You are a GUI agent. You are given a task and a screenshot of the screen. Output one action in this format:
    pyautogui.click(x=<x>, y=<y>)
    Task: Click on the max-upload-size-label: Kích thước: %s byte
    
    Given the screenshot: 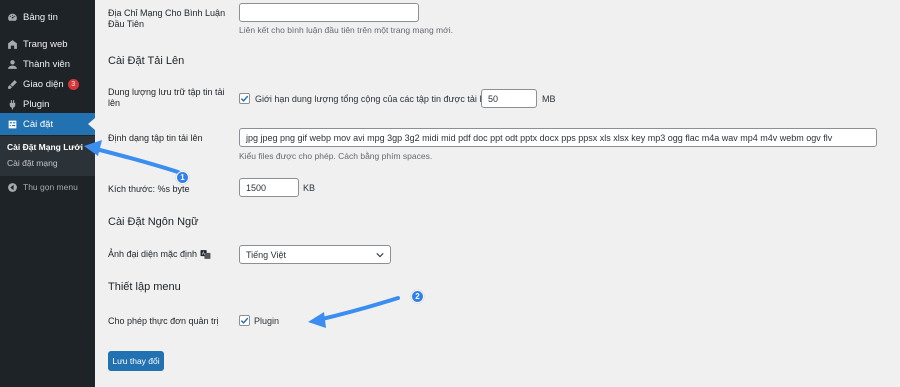 What is the action you would take?
    pyautogui.click(x=149, y=189)
    